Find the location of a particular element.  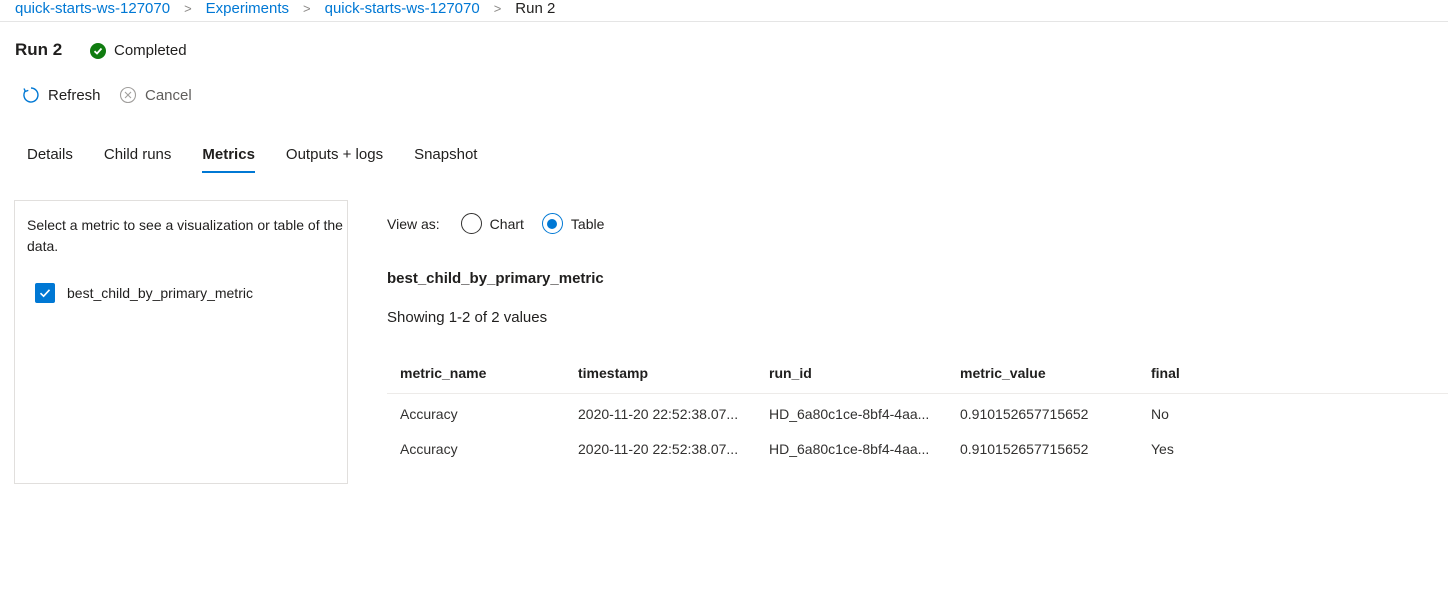

cancel-icon is located at coordinates (128, 95).